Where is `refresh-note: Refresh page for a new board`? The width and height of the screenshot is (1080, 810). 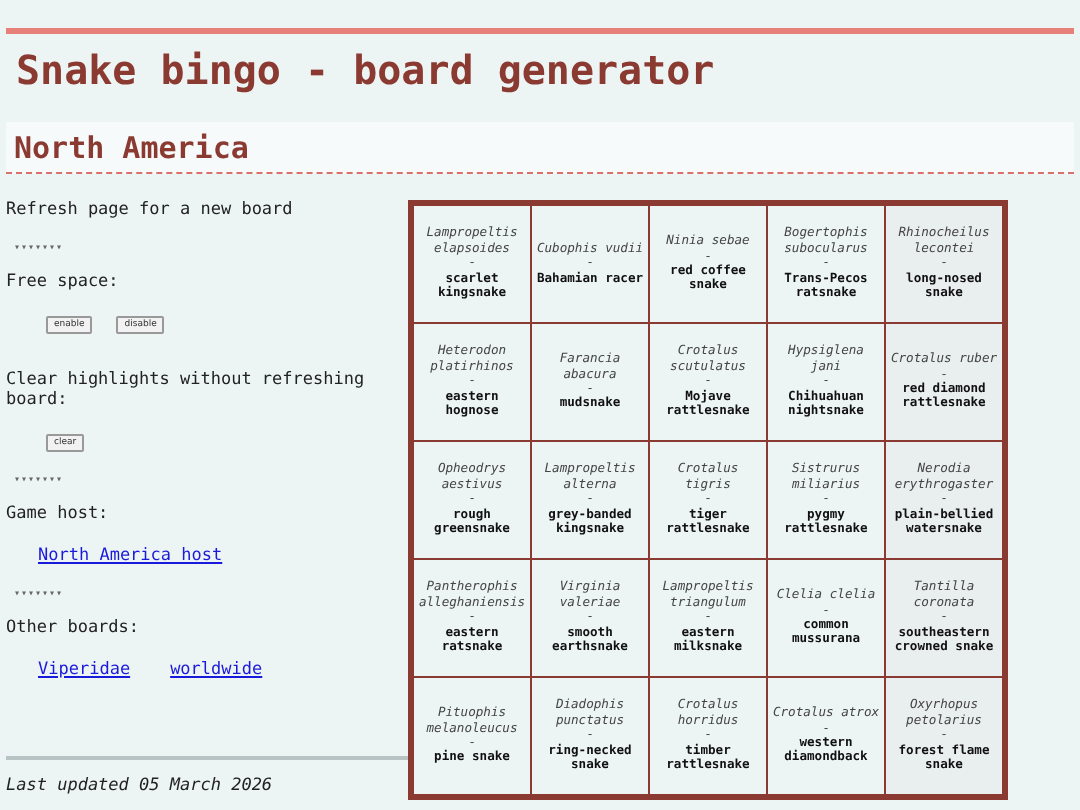
refresh-note: Refresh page for a new board is located at coordinates (150, 210).